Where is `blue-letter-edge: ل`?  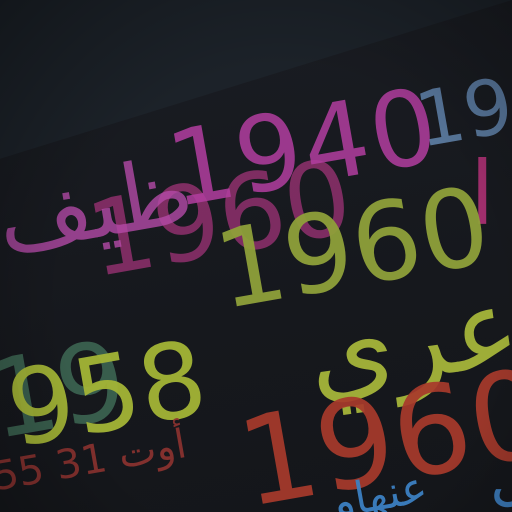 blue-letter-edge: ل is located at coordinates (501, 477).